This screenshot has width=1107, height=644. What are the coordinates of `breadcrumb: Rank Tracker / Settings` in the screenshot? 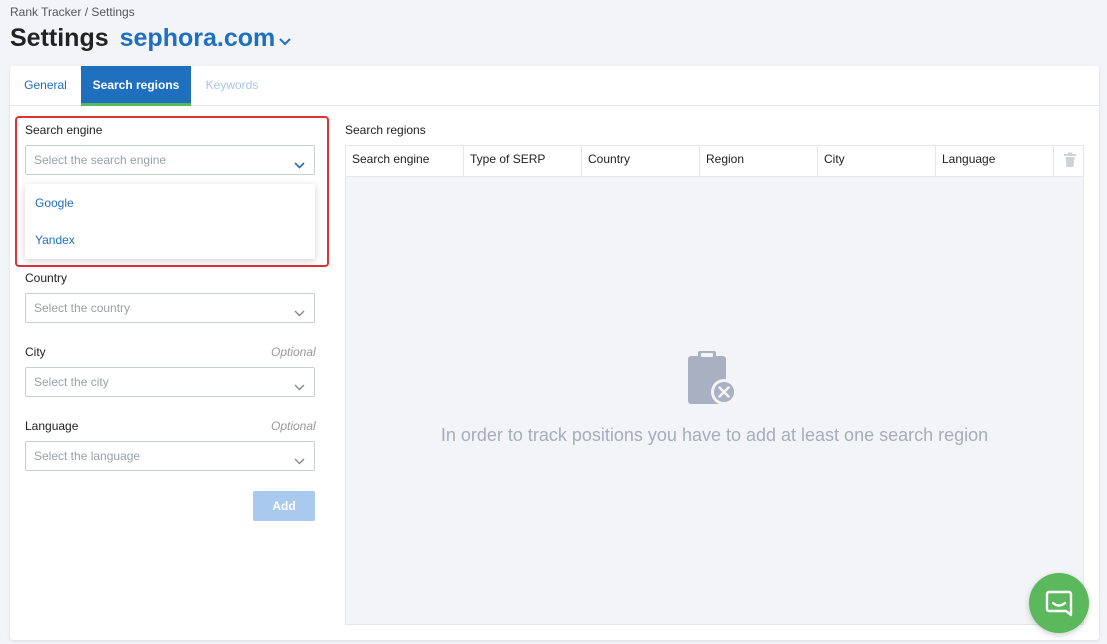 It's located at (72, 12).